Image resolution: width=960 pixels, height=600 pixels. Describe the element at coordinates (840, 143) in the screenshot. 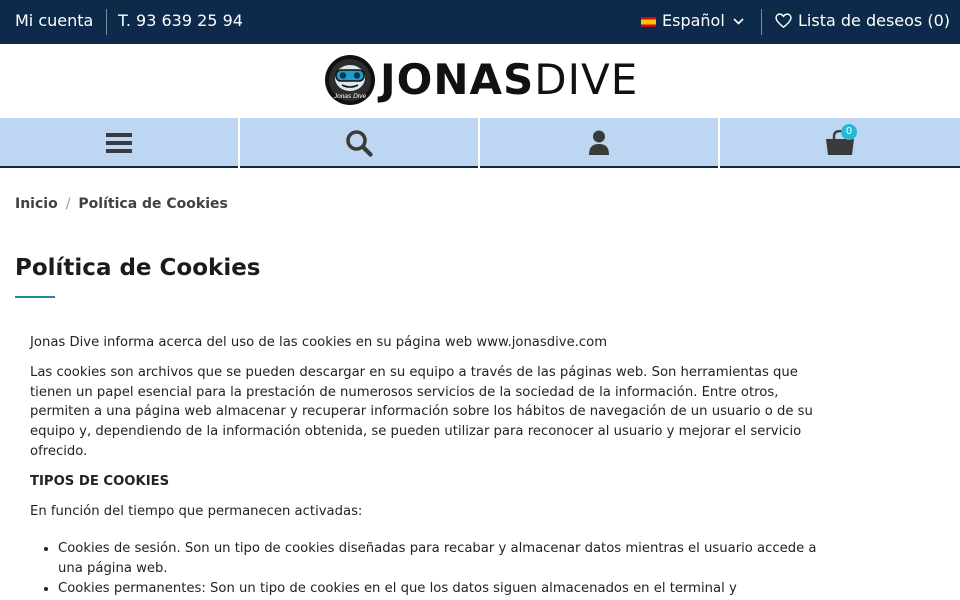

I see `cart-button: 0` at that location.